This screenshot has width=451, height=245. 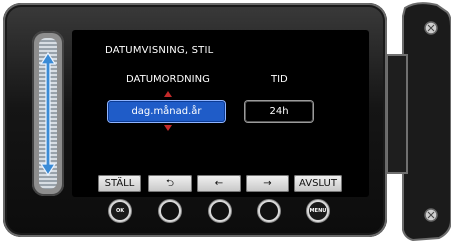 What do you see at coordinates (419, 122) in the screenshot?
I see `hinge-illustration` at bounding box center [419, 122].